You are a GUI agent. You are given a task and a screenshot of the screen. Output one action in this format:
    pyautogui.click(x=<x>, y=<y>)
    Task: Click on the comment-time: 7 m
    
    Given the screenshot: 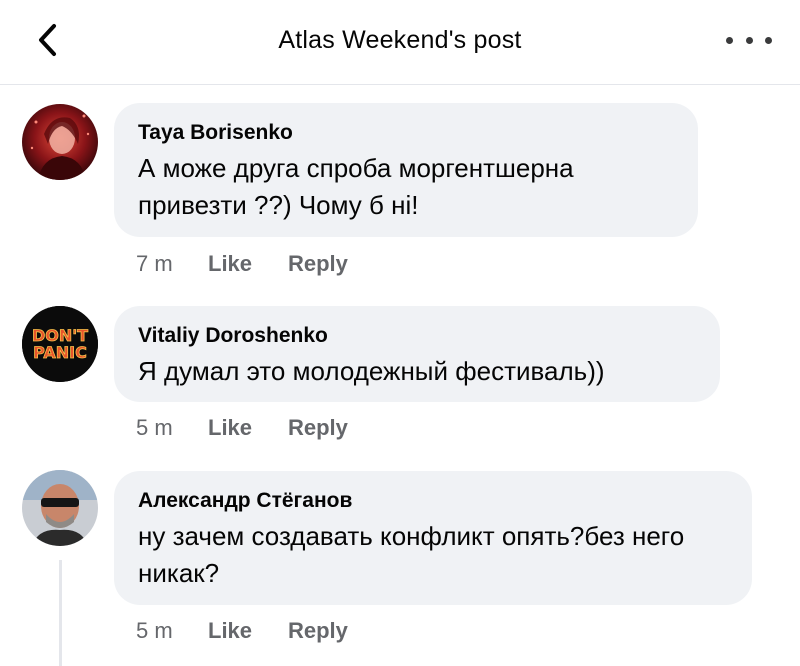 What is the action you would take?
    pyautogui.click(x=154, y=263)
    